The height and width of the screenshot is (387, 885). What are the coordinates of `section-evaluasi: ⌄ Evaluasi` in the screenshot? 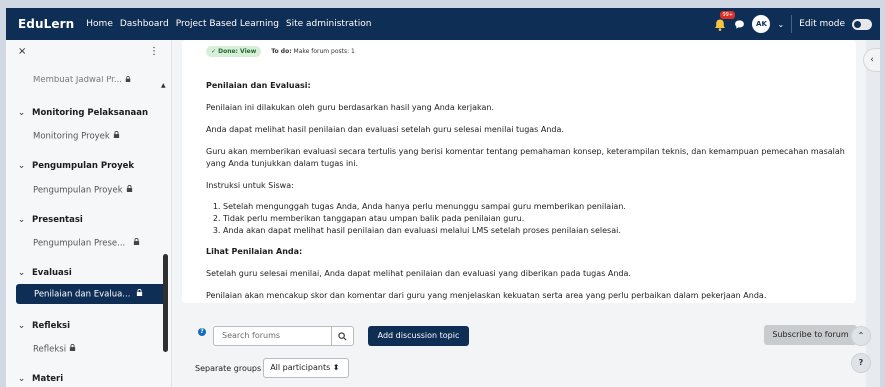 It's located at (86, 273).